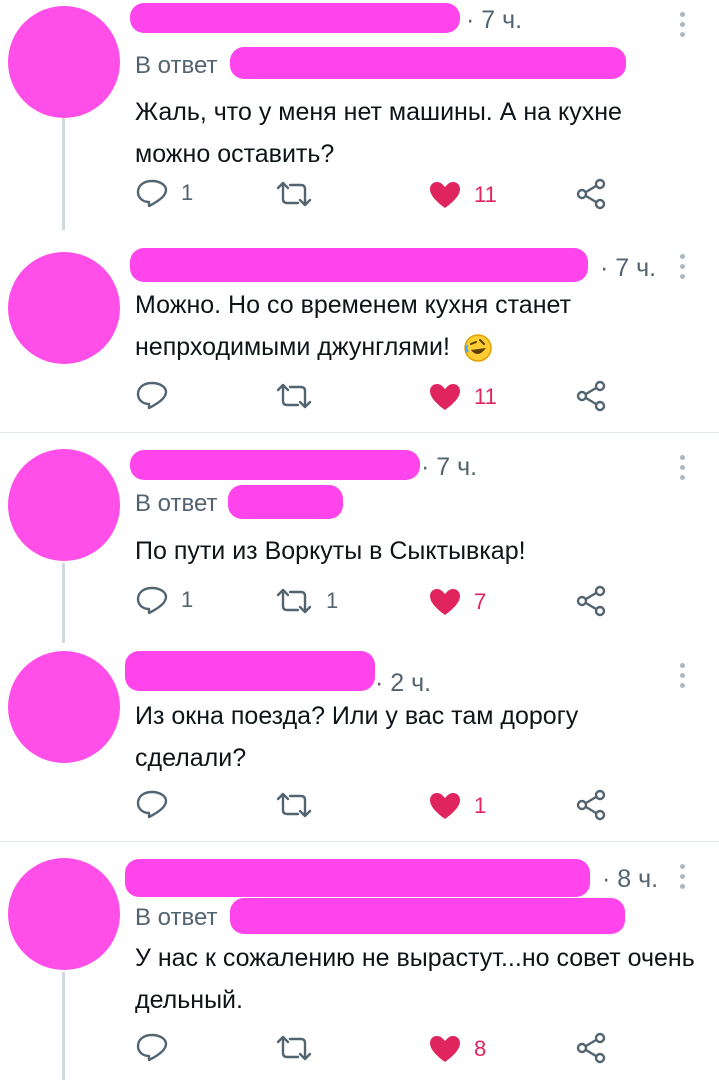 This screenshot has width=719, height=1080. I want to click on timestamp: · 8 ч., so click(630, 879).